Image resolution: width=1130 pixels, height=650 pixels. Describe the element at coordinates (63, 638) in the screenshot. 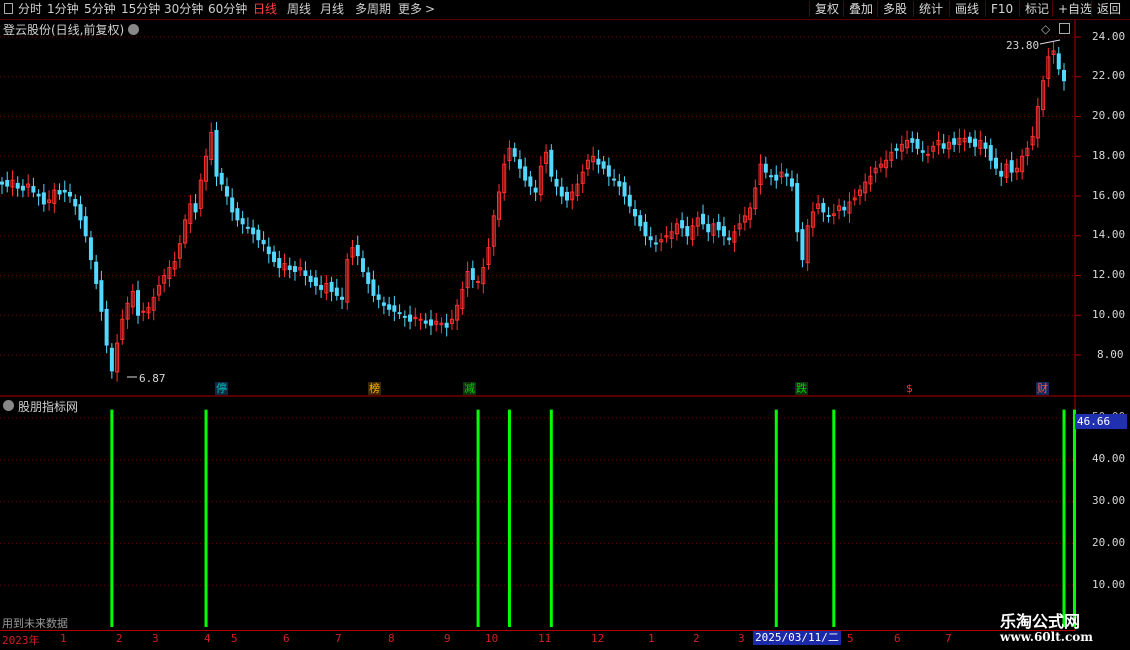

I see `date-label: 1` at that location.